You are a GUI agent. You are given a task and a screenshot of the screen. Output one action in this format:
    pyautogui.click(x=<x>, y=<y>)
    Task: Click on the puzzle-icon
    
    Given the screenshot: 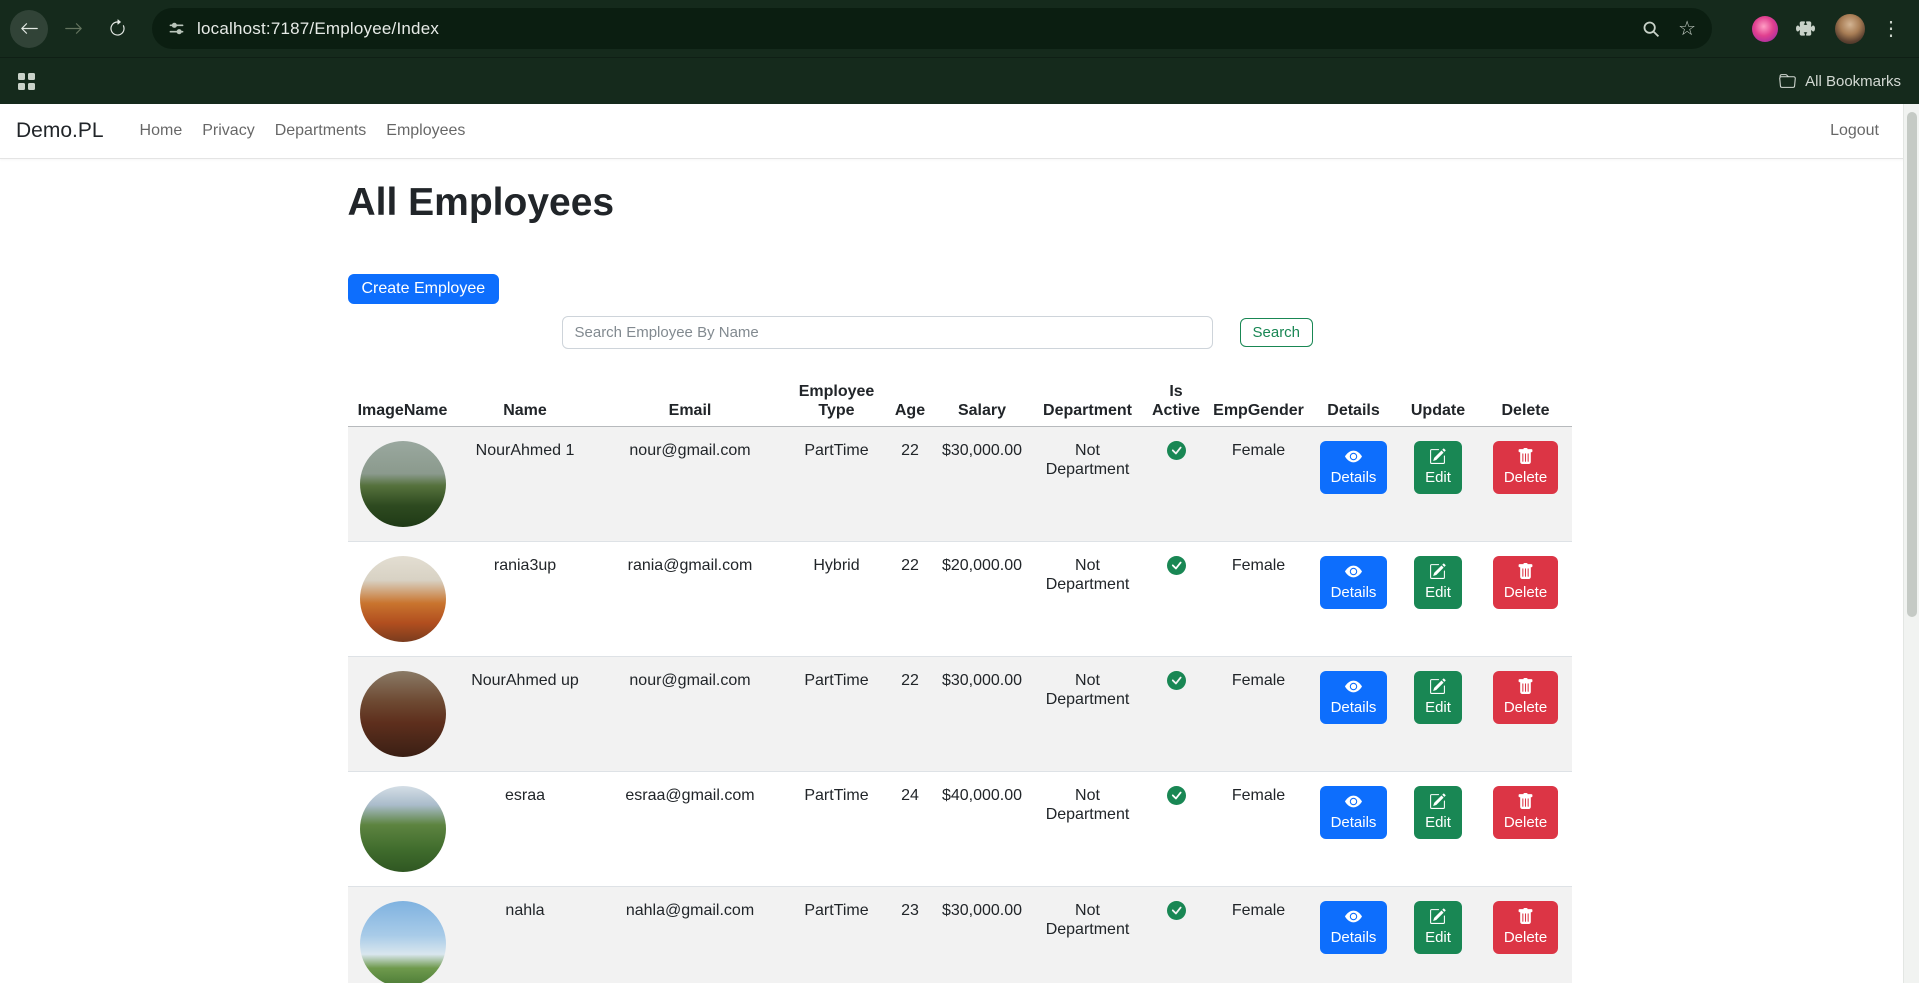 What is the action you would take?
    pyautogui.click(x=1805, y=28)
    